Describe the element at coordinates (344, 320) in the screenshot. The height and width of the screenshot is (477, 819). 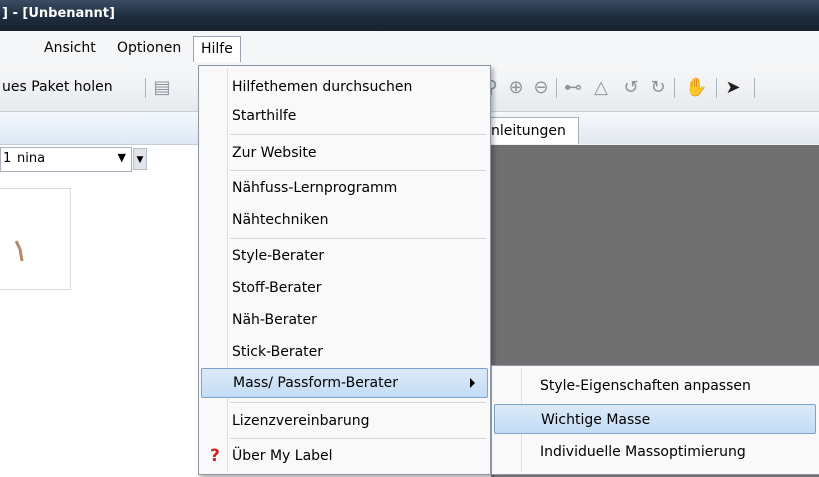
I see `menu-item-naeh-berater: Näh-Berater` at that location.